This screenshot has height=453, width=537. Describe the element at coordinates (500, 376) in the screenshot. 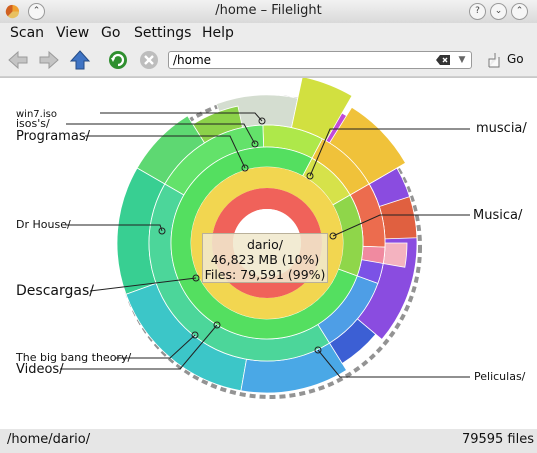

I see `label-peliculas: Peliculas/` at that location.